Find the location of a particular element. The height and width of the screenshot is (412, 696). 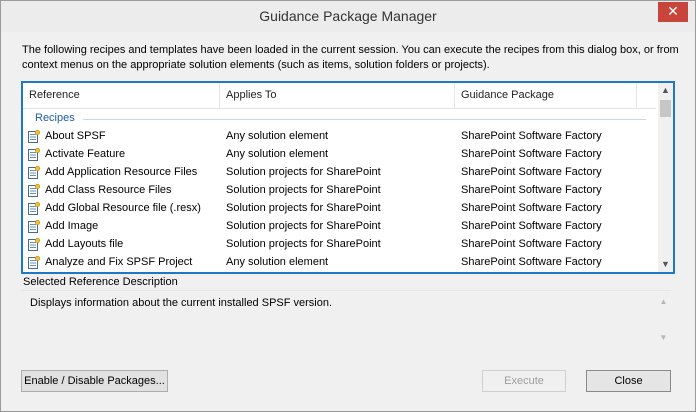

description-scrollbar: ▲ ▼ is located at coordinates (663, 319).